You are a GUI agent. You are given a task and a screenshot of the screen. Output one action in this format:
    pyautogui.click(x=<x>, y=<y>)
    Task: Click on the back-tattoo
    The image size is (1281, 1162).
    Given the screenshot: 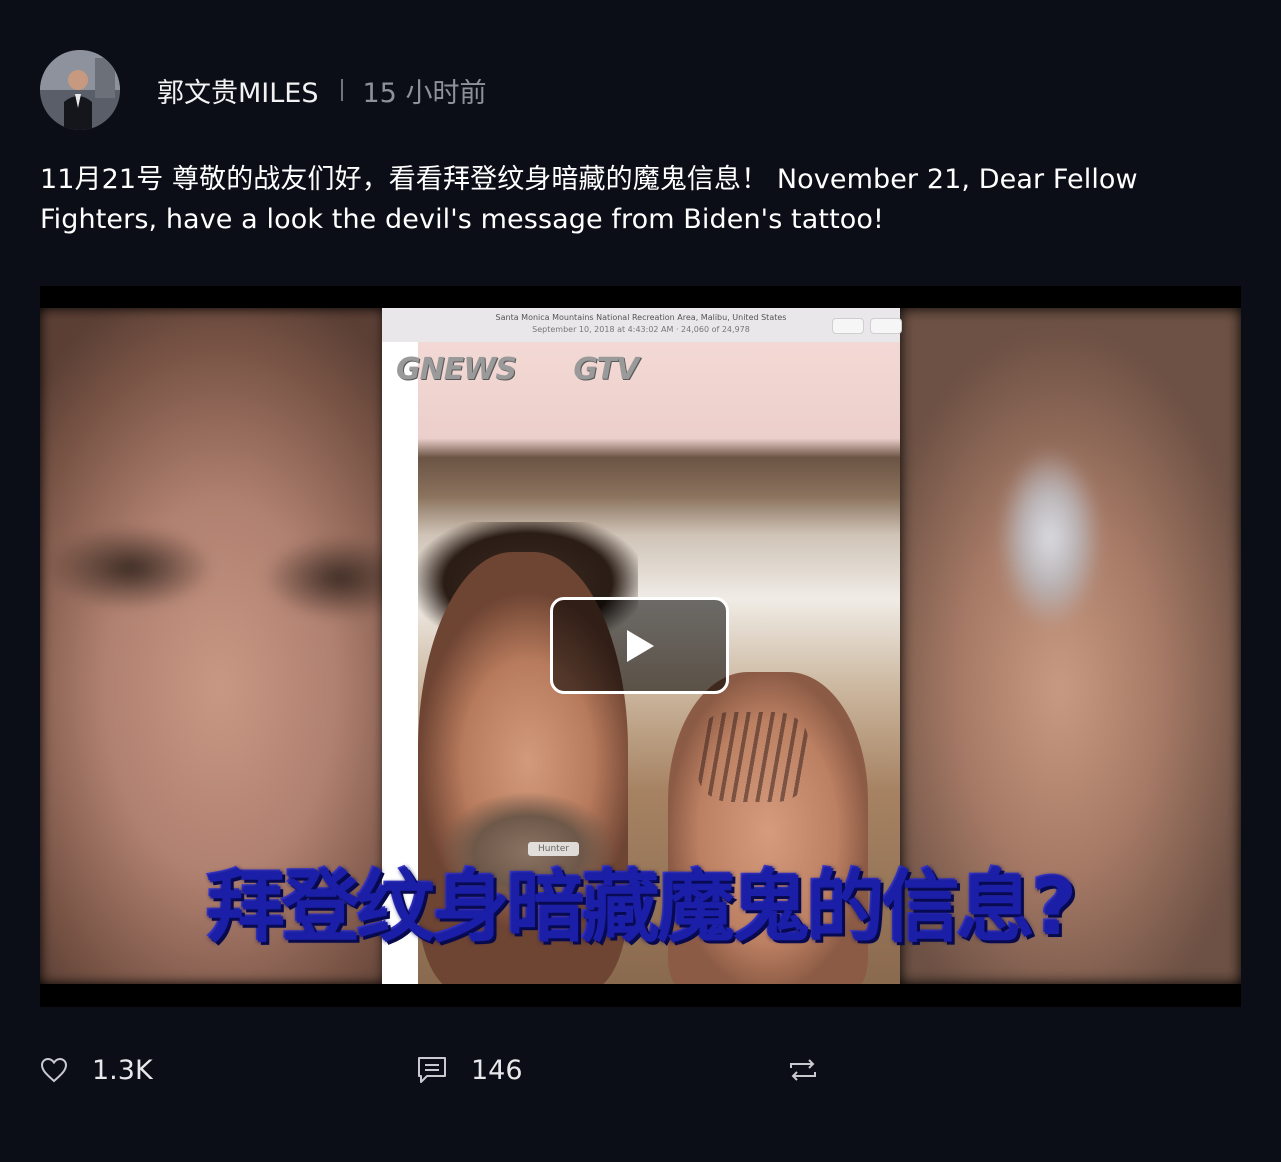 What is the action you would take?
    pyautogui.click(x=753, y=757)
    